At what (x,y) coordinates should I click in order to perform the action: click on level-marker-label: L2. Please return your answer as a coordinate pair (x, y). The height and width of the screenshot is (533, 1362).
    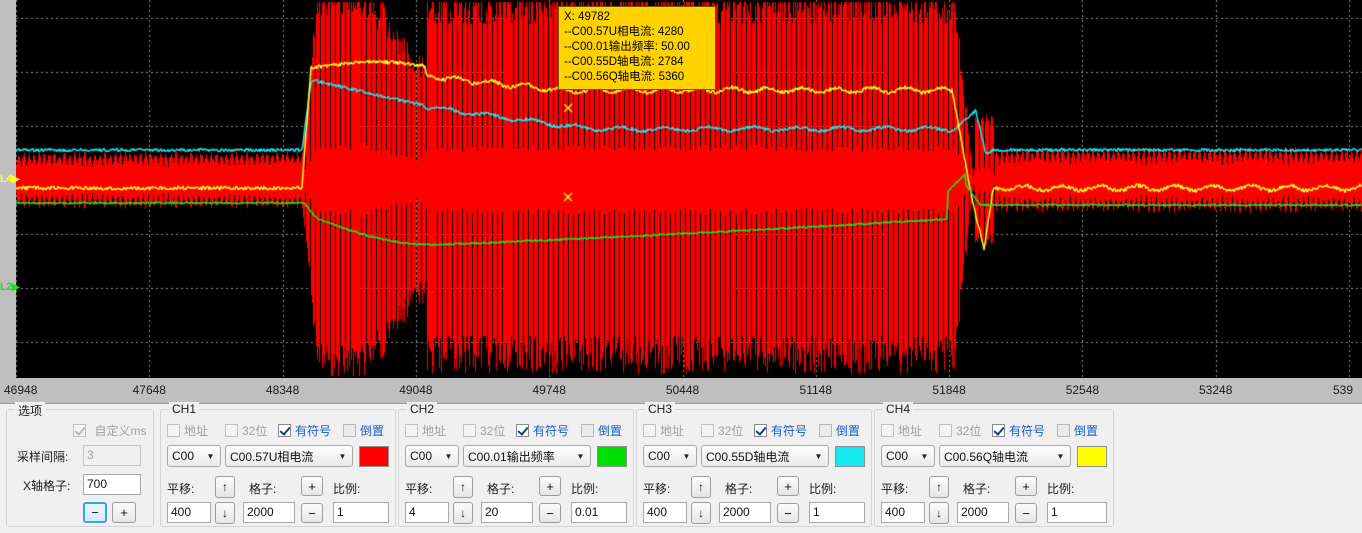
    Looking at the image, I should click on (6, 287).